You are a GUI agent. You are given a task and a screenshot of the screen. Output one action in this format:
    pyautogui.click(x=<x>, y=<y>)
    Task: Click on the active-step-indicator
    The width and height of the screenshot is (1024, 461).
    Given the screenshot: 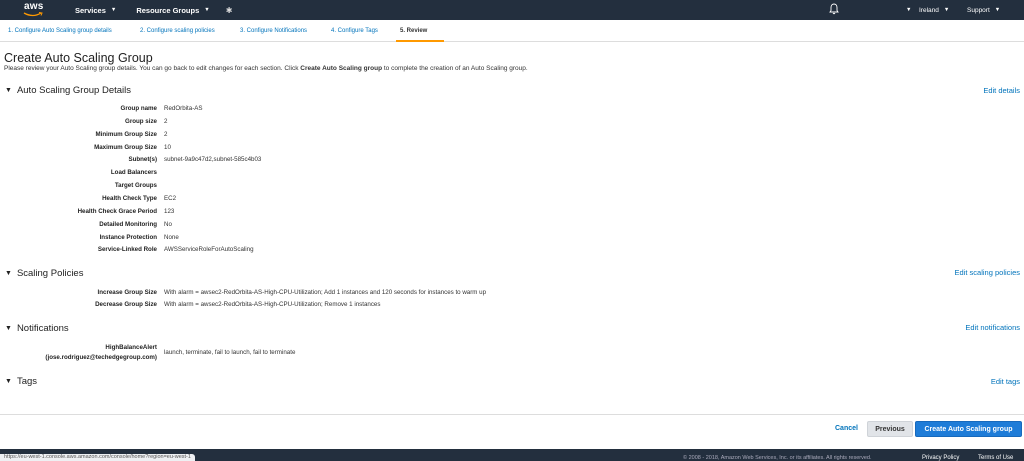 What is the action you would take?
    pyautogui.click(x=420, y=41)
    